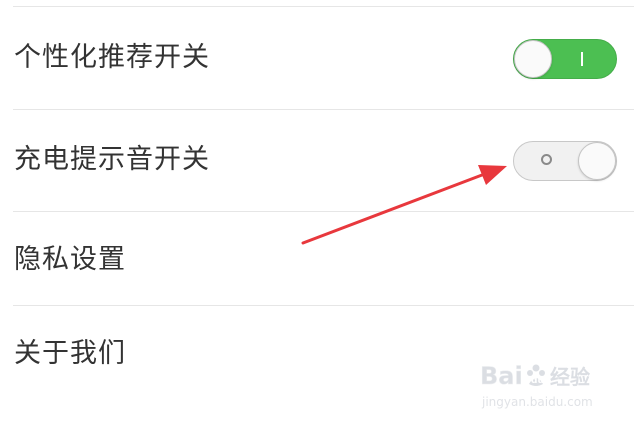 This screenshot has height=426, width=634. Describe the element at coordinates (537, 402) in the screenshot. I see `svg-text: jingyan.baidu.com` at that location.